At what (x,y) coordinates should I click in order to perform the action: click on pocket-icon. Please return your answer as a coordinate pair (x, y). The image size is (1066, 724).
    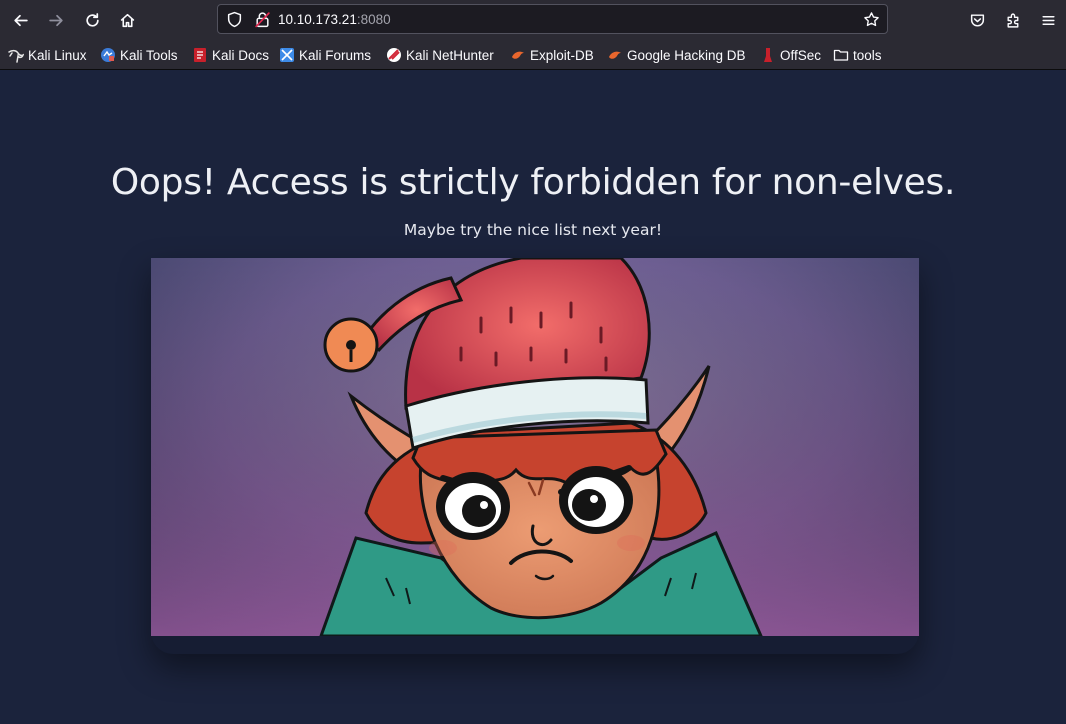
    Looking at the image, I should click on (977, 20).